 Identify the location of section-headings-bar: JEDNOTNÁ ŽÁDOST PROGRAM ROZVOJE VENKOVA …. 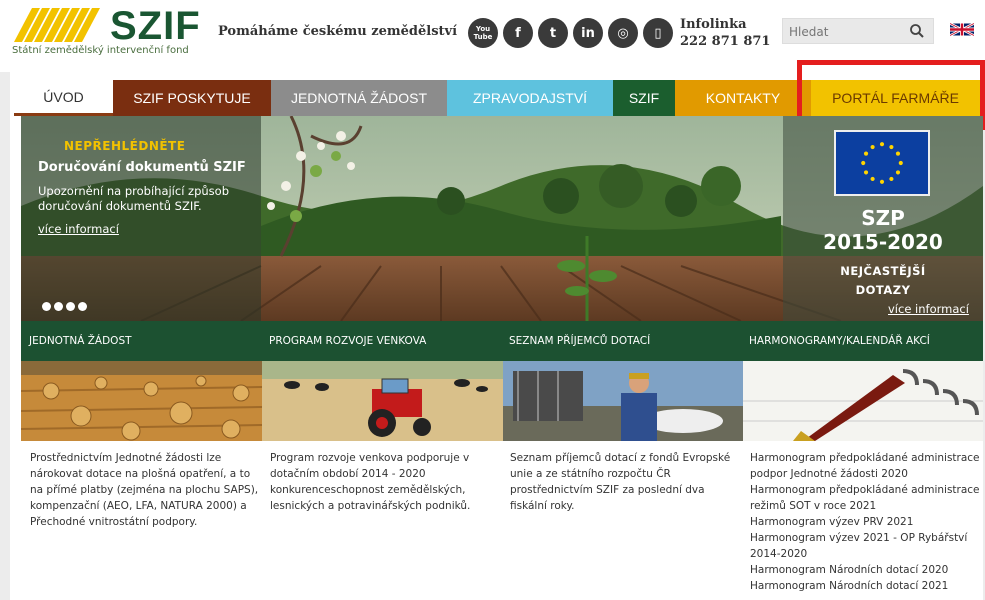
(502, 341).